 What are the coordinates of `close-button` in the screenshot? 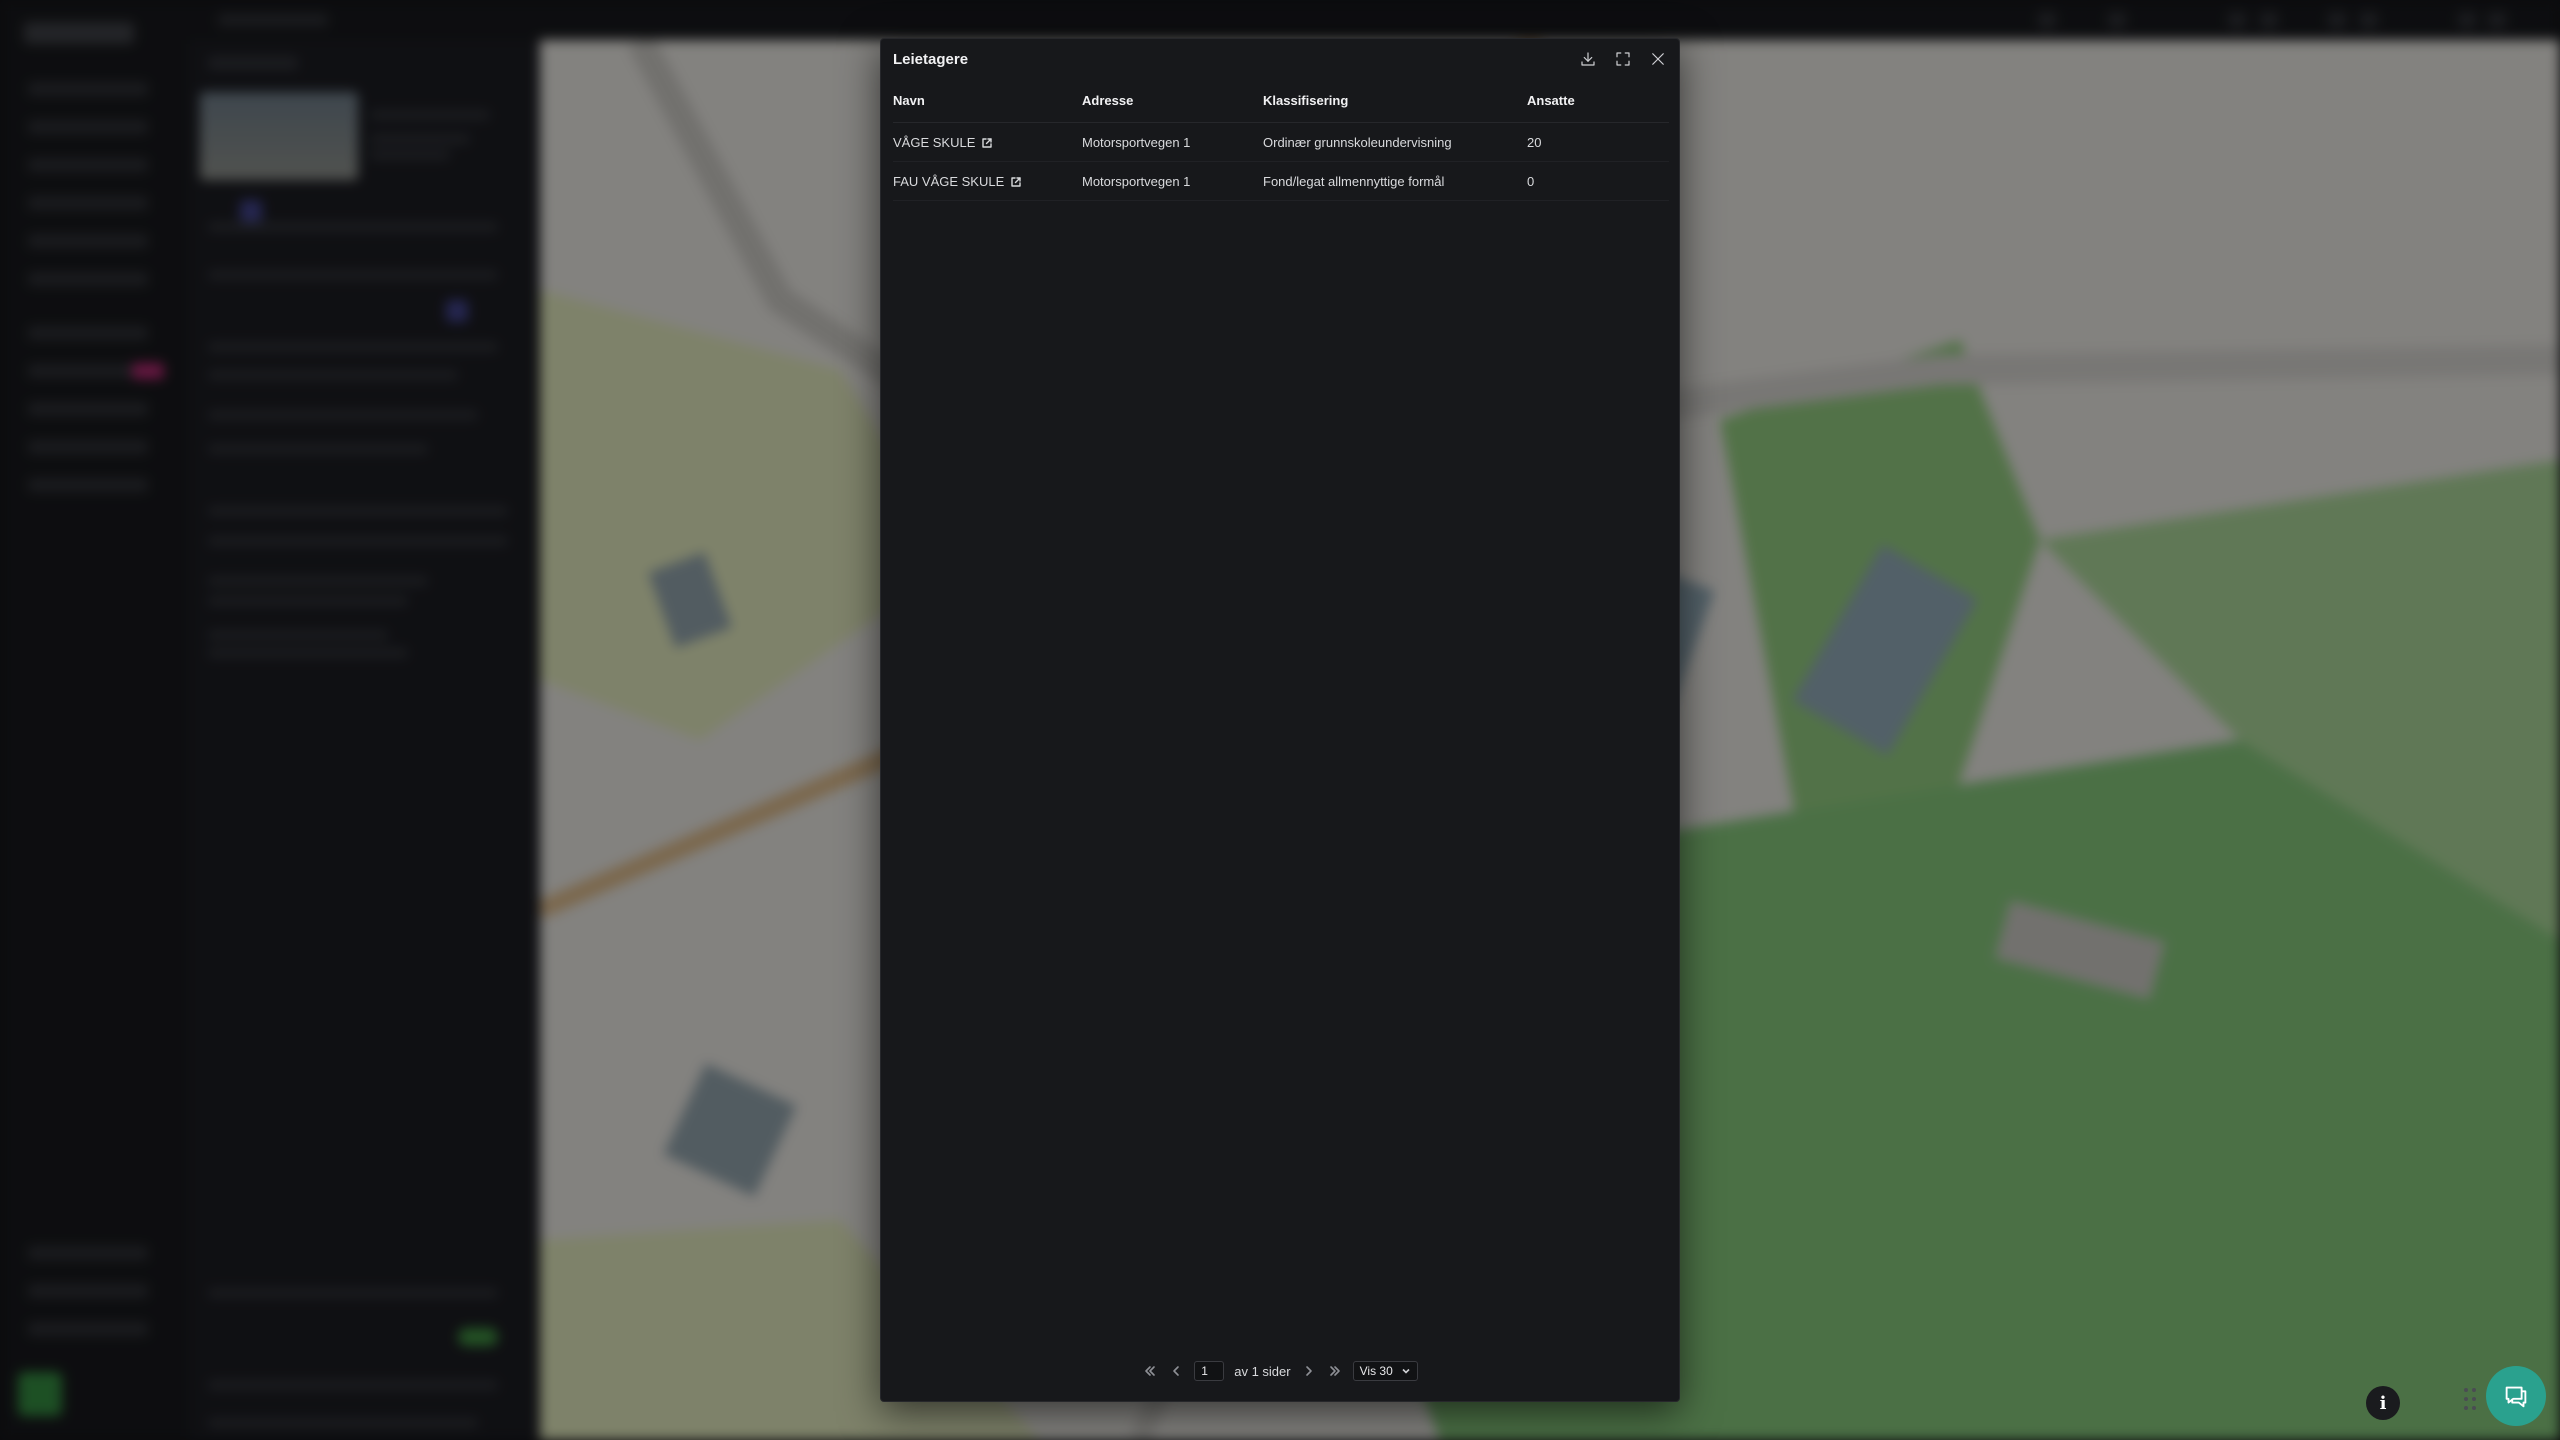 It's located at (1658, 59).